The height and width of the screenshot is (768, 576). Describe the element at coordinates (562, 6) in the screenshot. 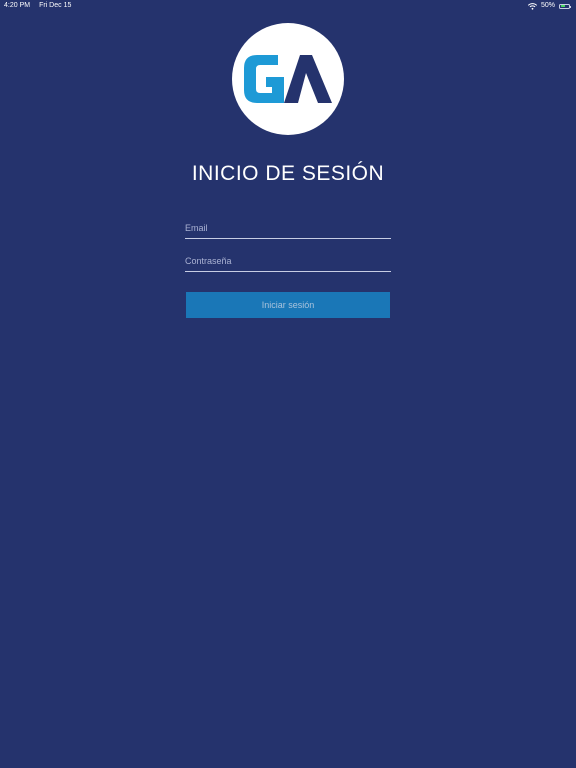

I see `battery-fill` at that location.